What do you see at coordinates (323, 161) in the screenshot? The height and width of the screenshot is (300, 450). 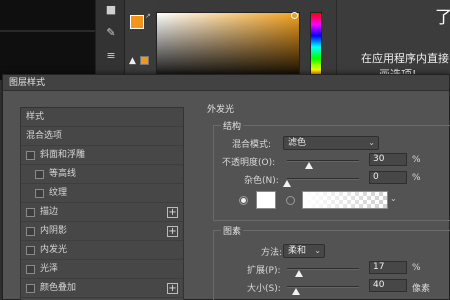 I see `opacity-slider` at bounding box center [323, 161].